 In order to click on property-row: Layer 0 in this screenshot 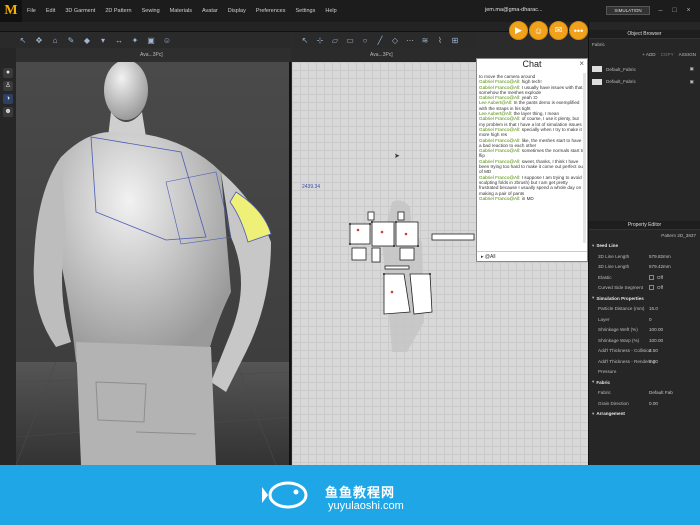, I will do `click(644, 319)`.